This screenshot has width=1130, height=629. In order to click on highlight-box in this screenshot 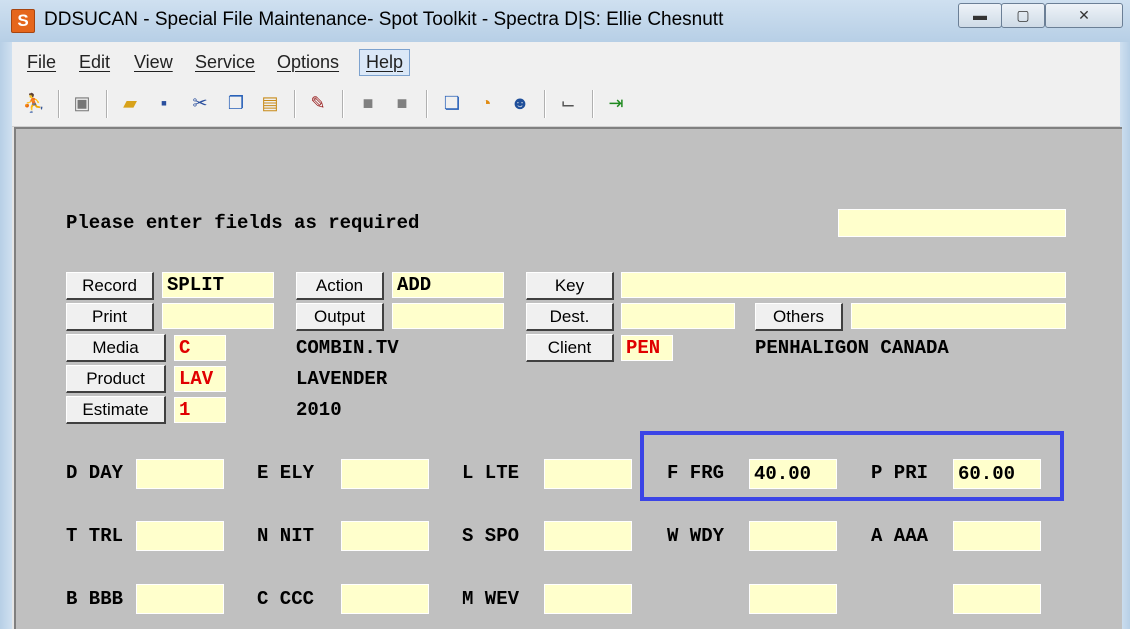, I will do `click(852, 466)`.